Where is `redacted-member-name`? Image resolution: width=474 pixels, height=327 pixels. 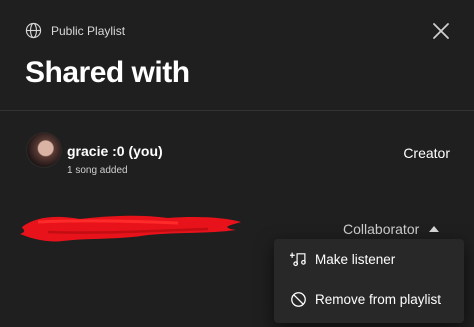 redacted-member-name is located at coordinates (130, 228).